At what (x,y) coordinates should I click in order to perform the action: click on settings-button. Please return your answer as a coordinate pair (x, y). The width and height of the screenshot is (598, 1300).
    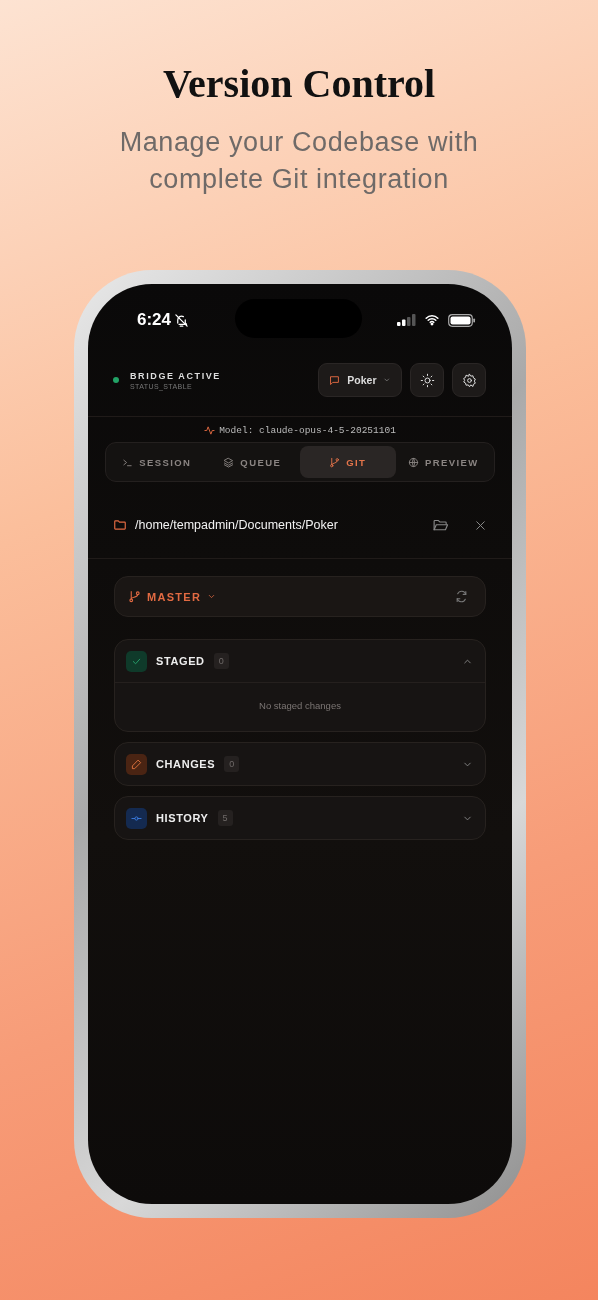
    Looking at the image, I should click on (469, 380).